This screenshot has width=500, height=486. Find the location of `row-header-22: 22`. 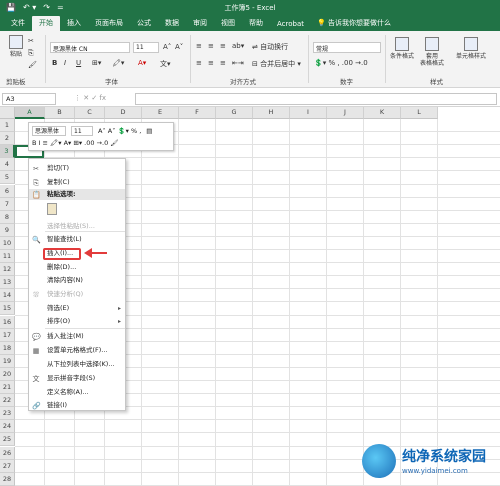

row-header-22: 22 is located at coordinates (7, 401).